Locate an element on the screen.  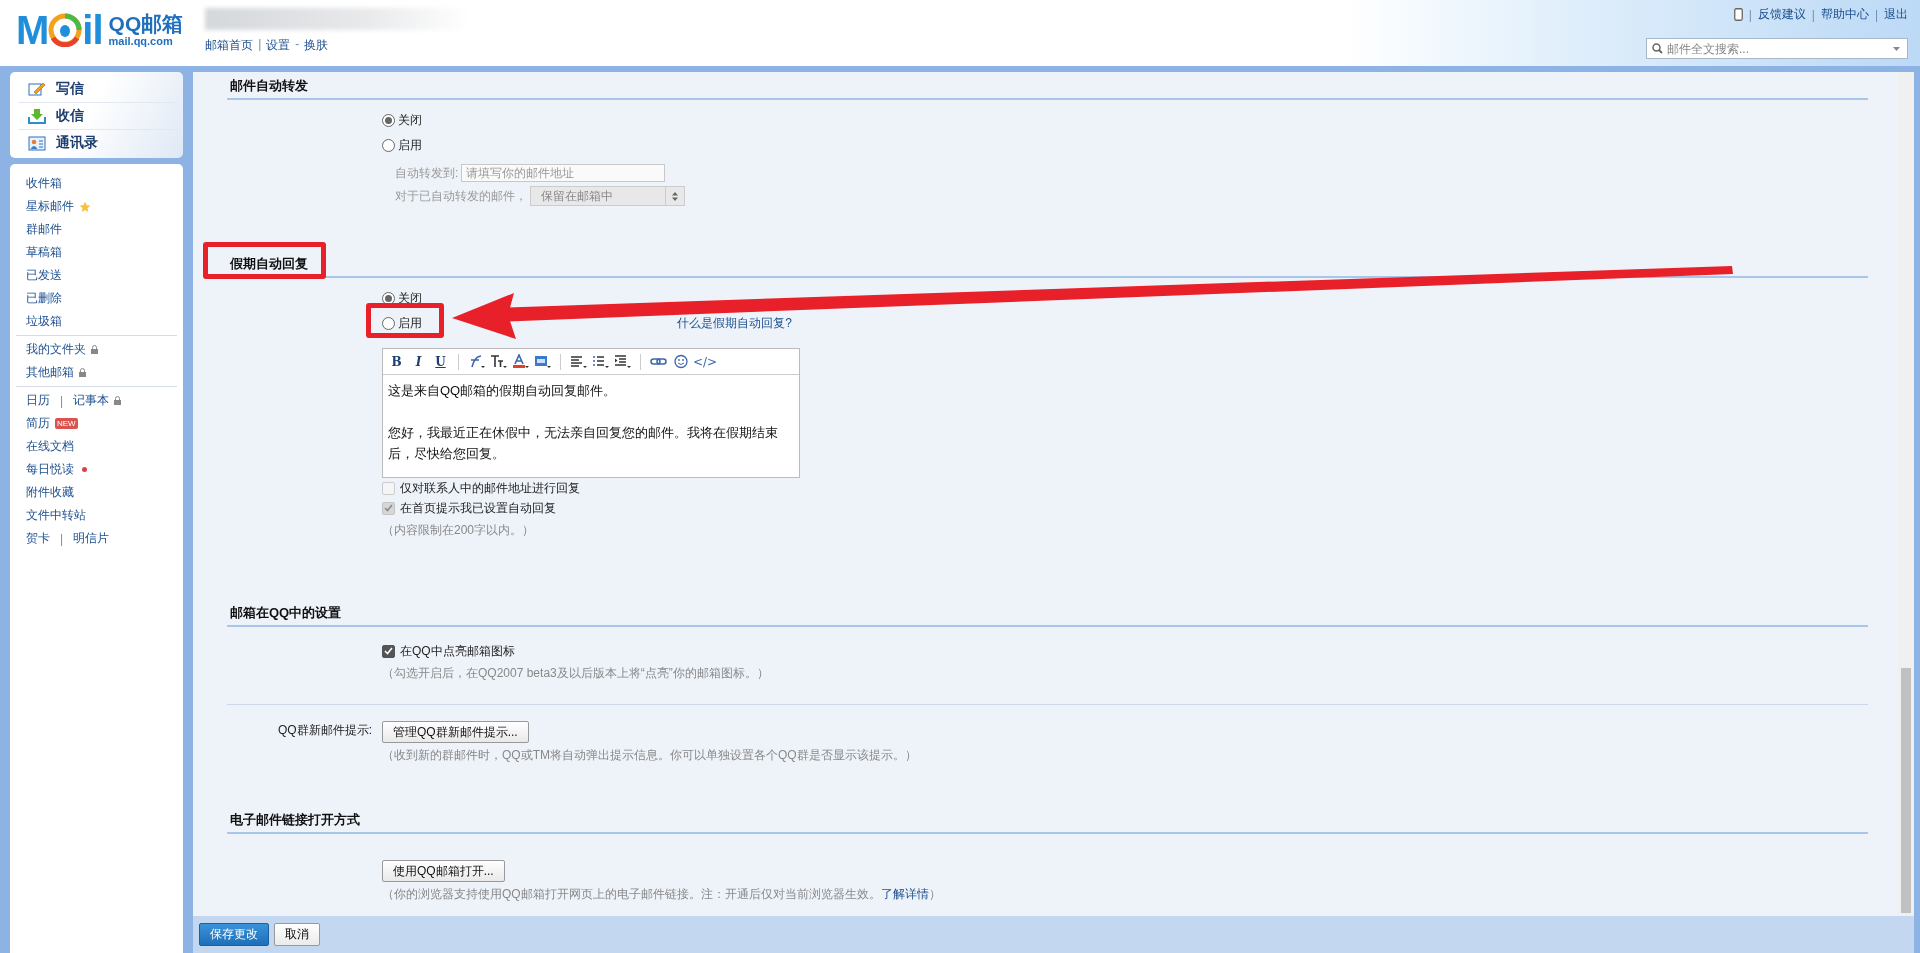
folder-link: 已删除 is located at coordinates (44, 298).